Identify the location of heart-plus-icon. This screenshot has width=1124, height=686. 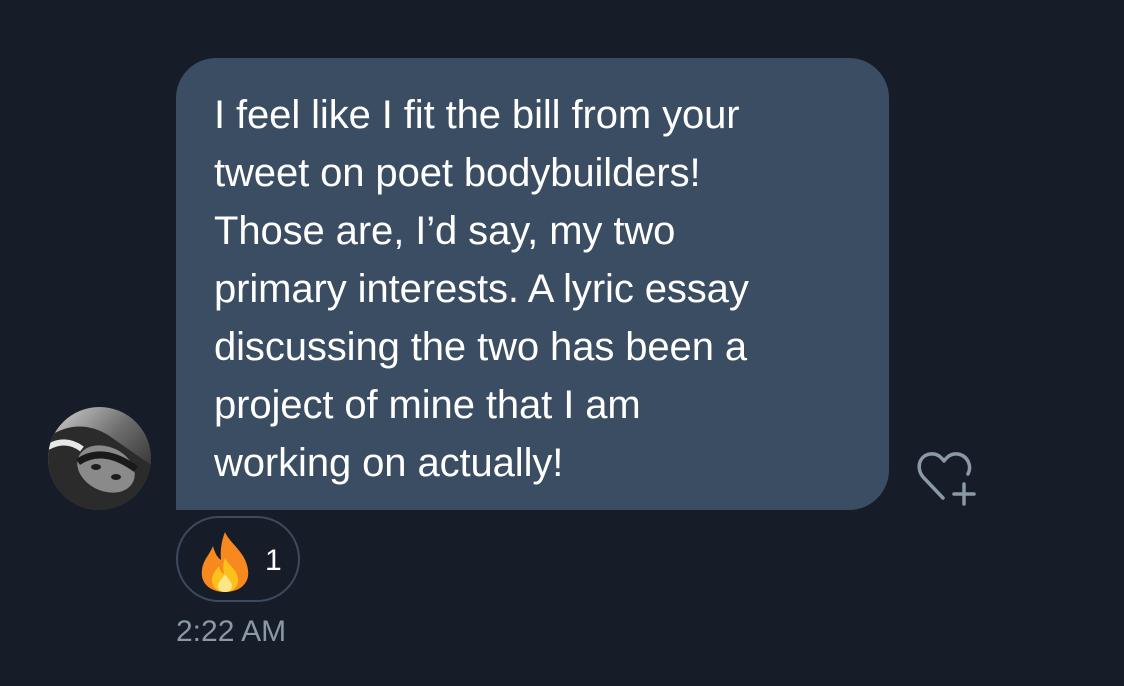
(946, 479).